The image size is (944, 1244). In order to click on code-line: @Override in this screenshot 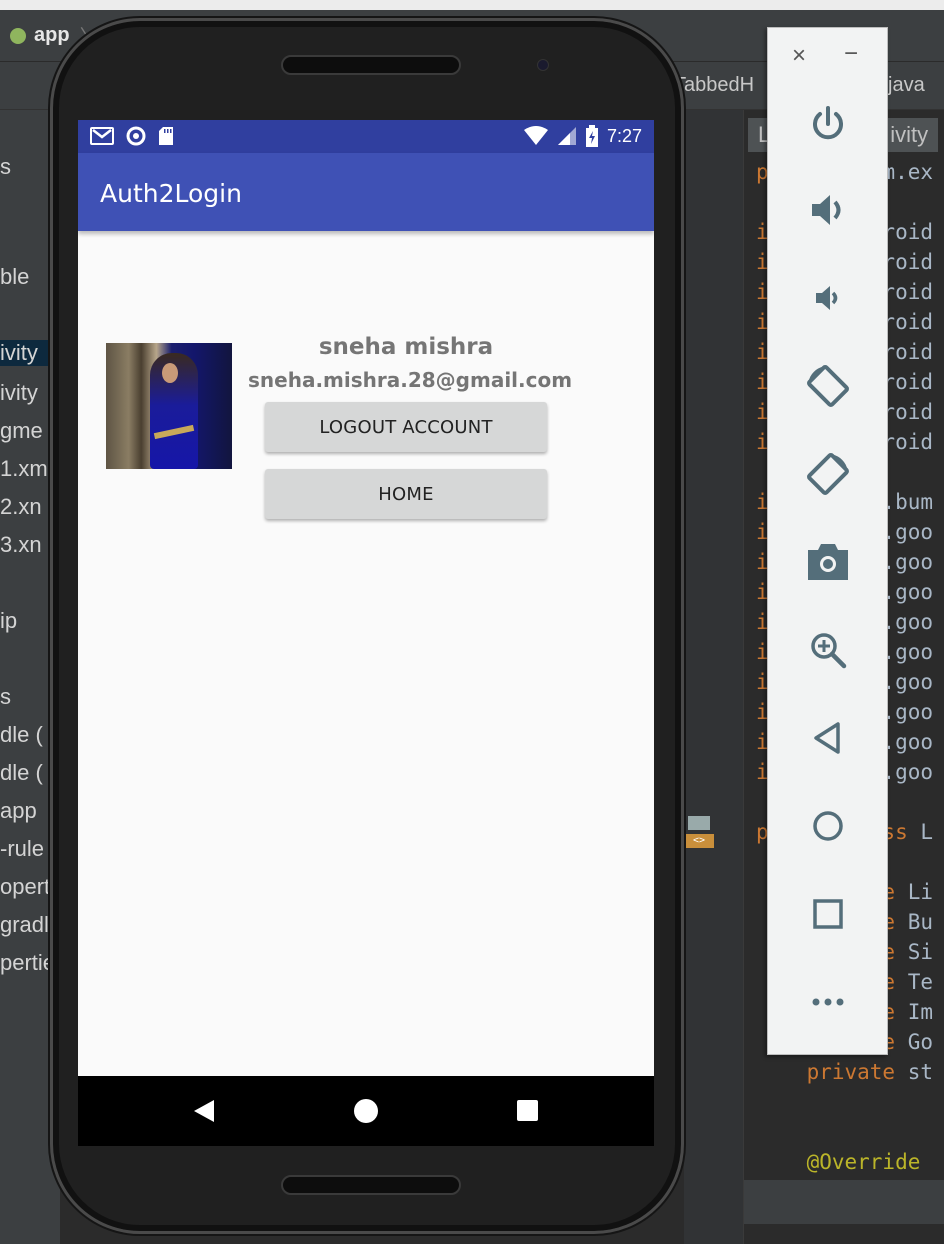, I will do `click(863, 1162)`.